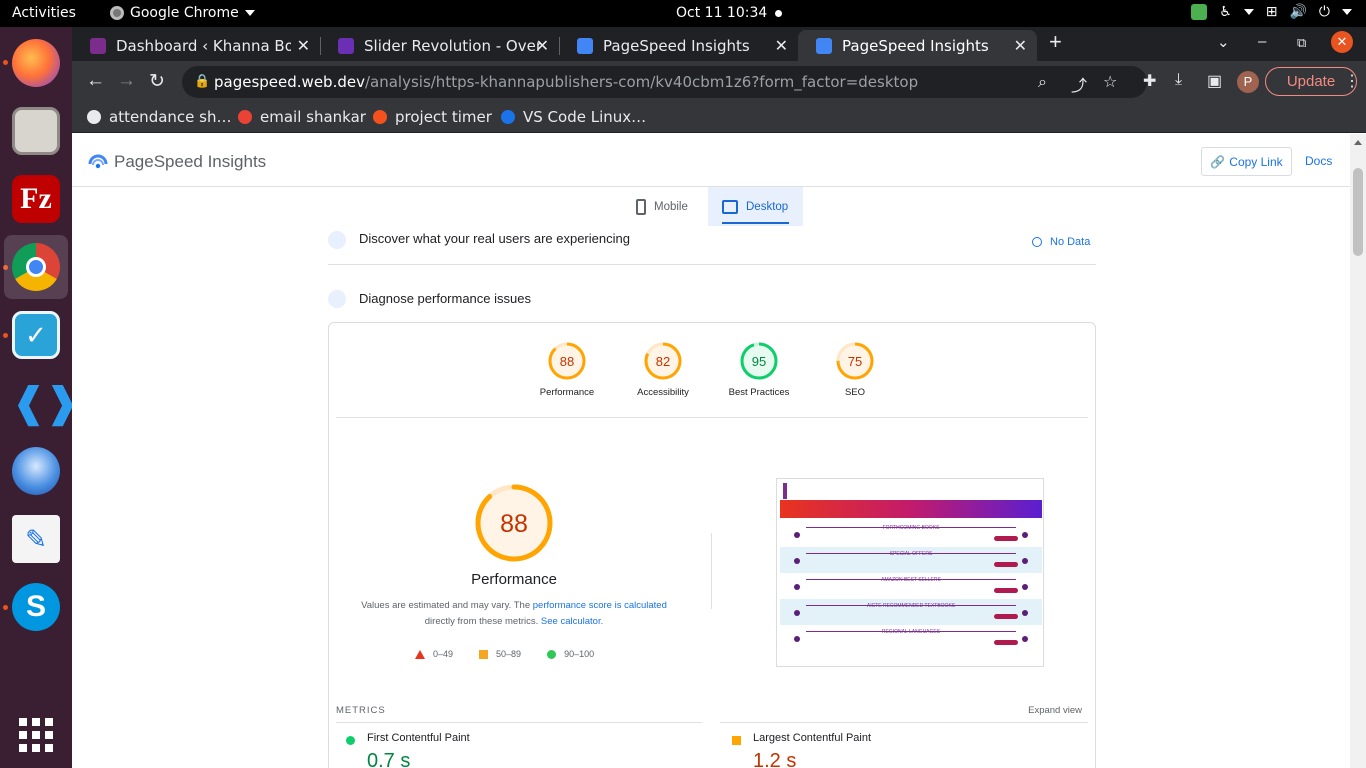 This screenshot has height=768, width=1366. Describe the element at coordinates (202, 81) in the screenshot. I see `lock-icon: 🔒` at that location.